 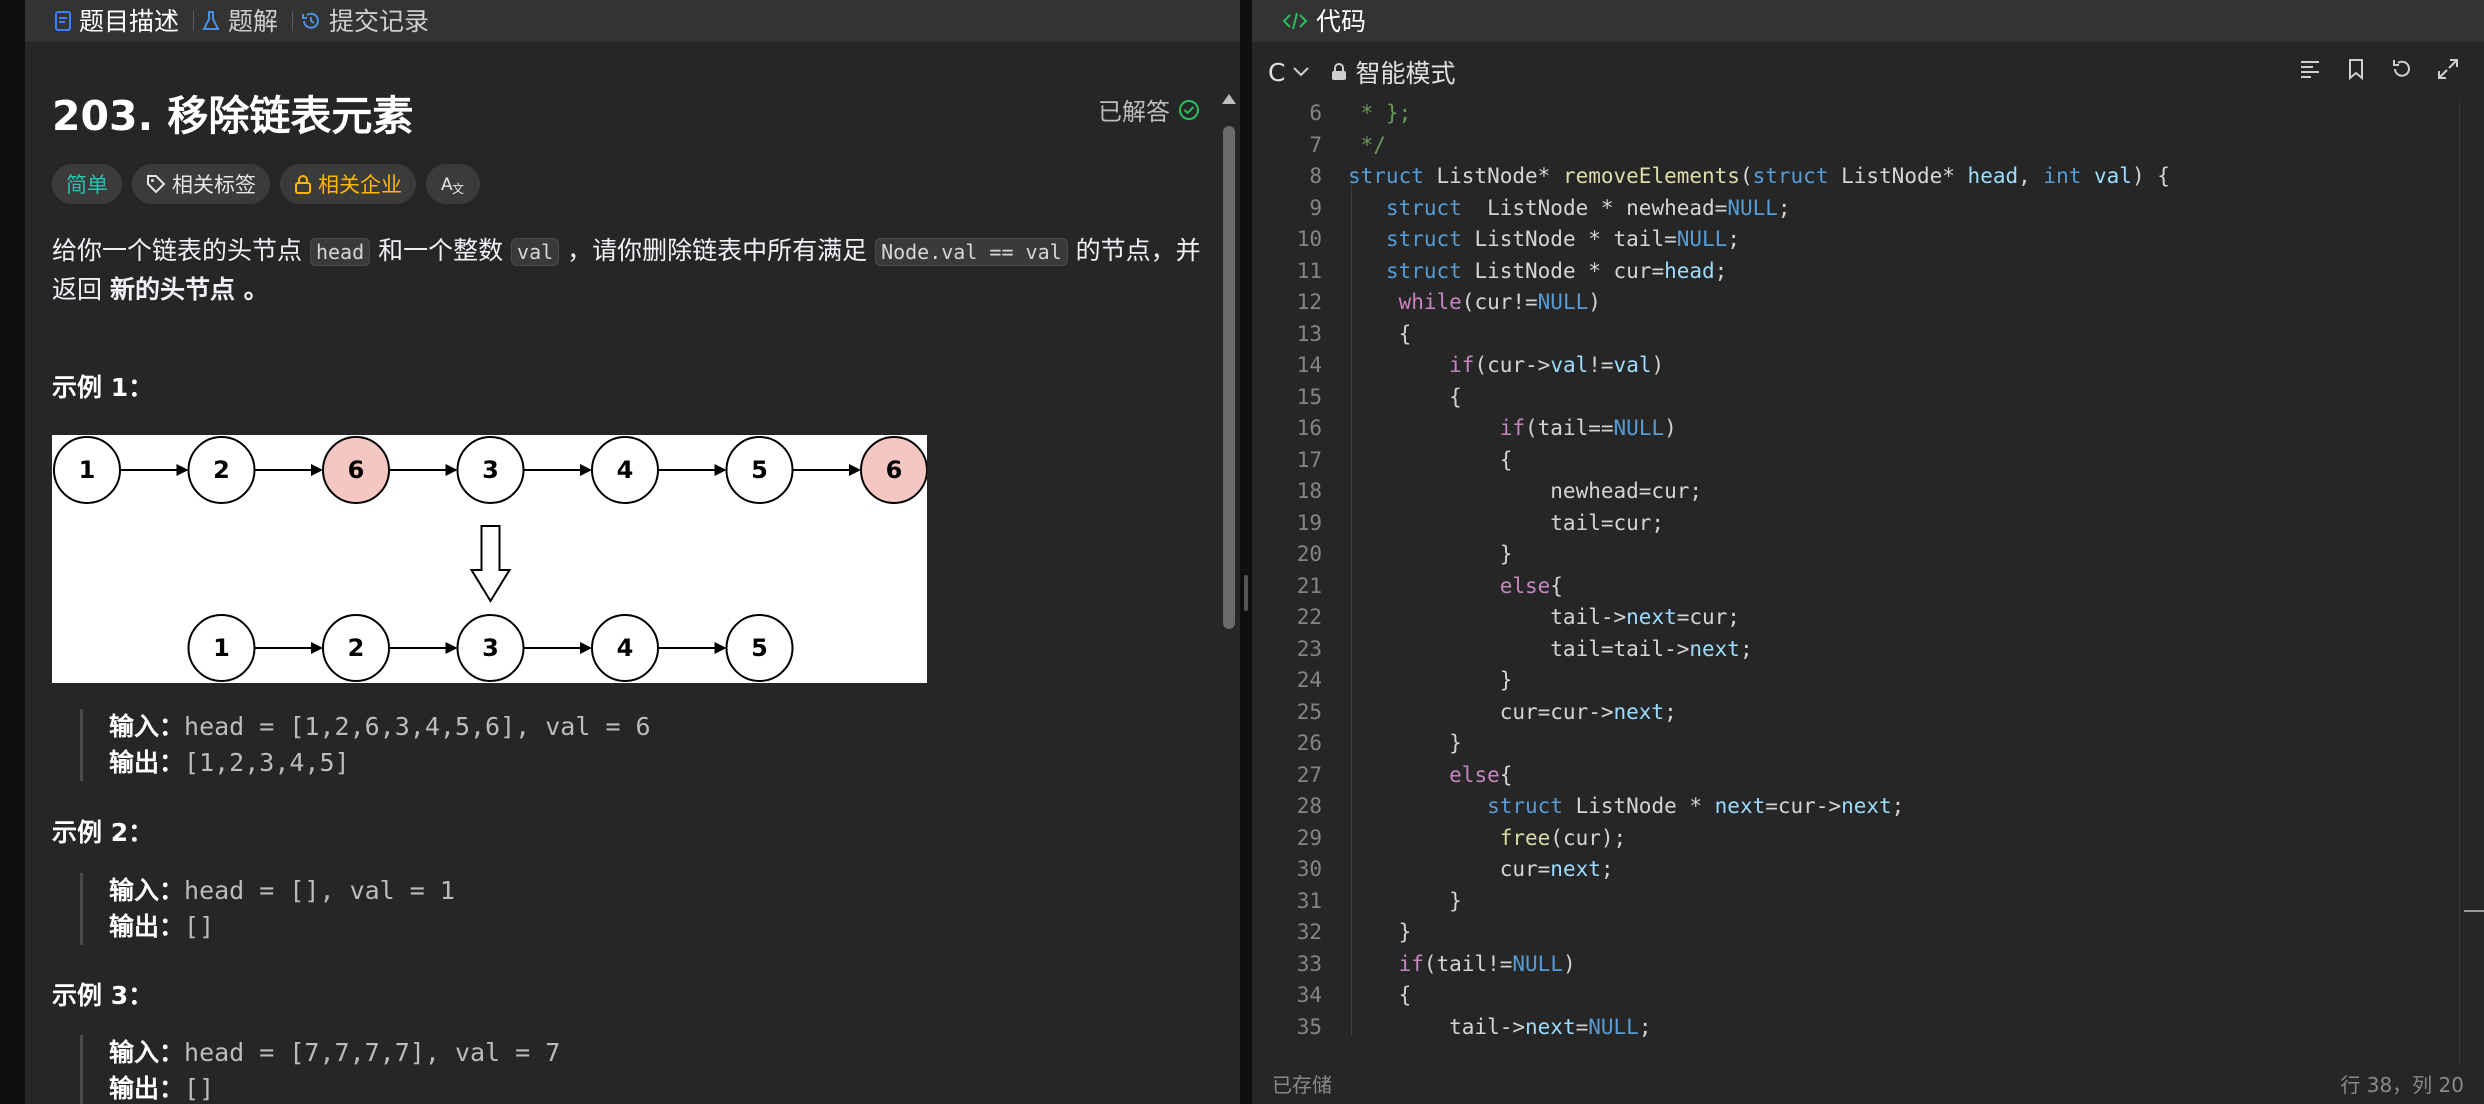 I want to click on editor-scrollbar, so click(x=2459, y=582).